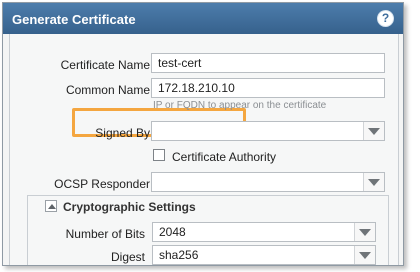  I want to click on dialog-titlebar: Generate Certificate ?, so click(203, 18).